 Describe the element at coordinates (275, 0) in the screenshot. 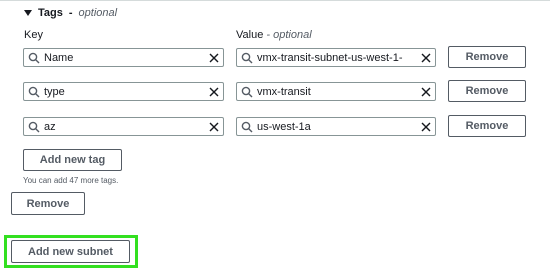

I see `section-divider` at that location.